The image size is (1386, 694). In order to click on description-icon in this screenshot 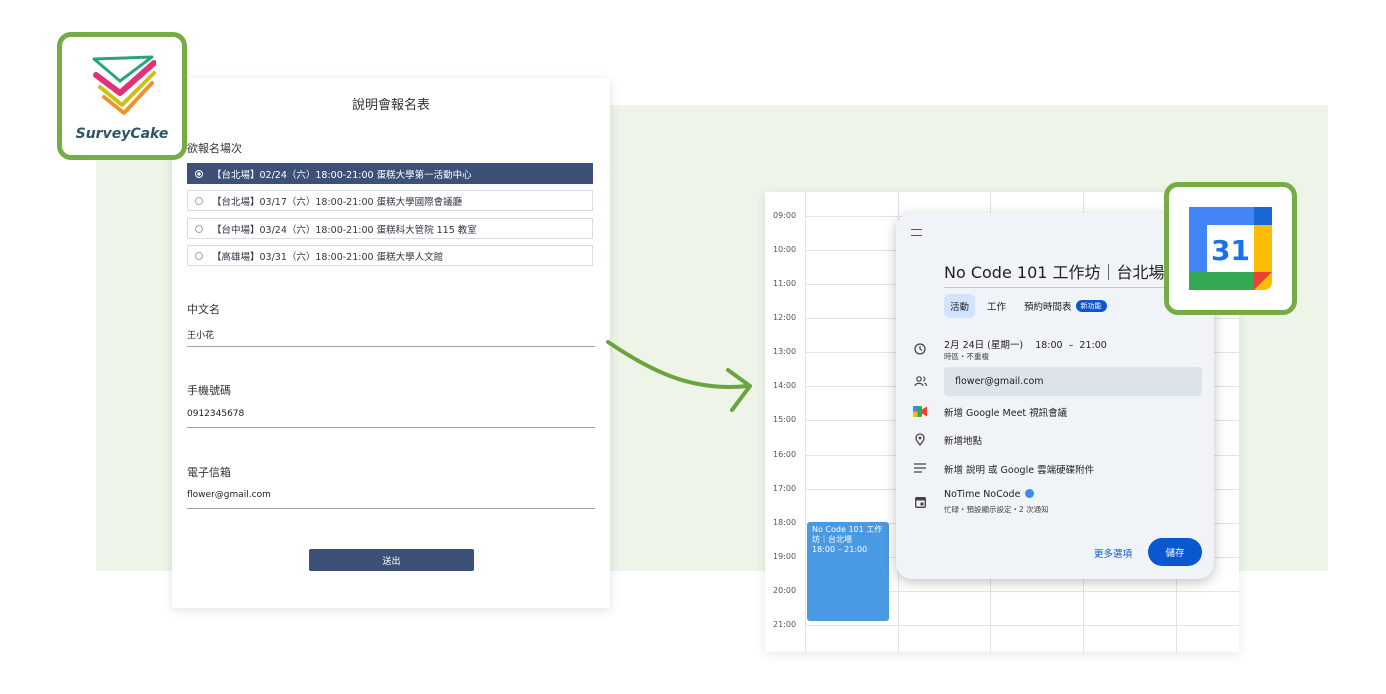, I will do `click(920, 468)`.